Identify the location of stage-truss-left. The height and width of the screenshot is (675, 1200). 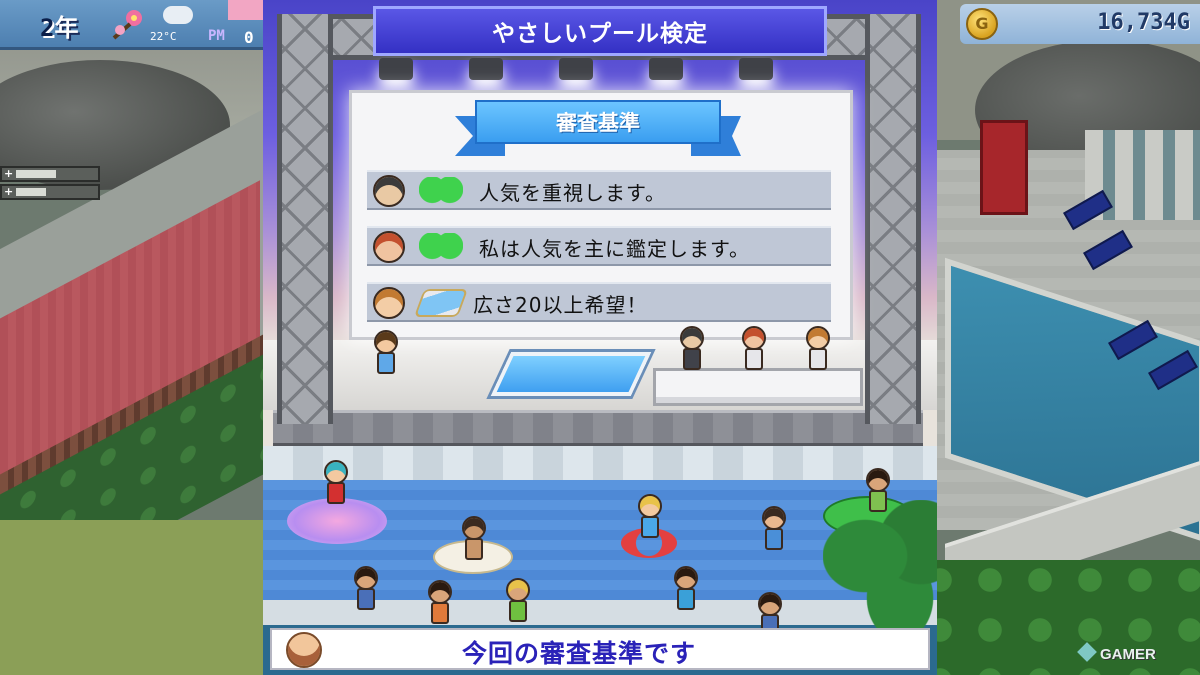
(305, 219).